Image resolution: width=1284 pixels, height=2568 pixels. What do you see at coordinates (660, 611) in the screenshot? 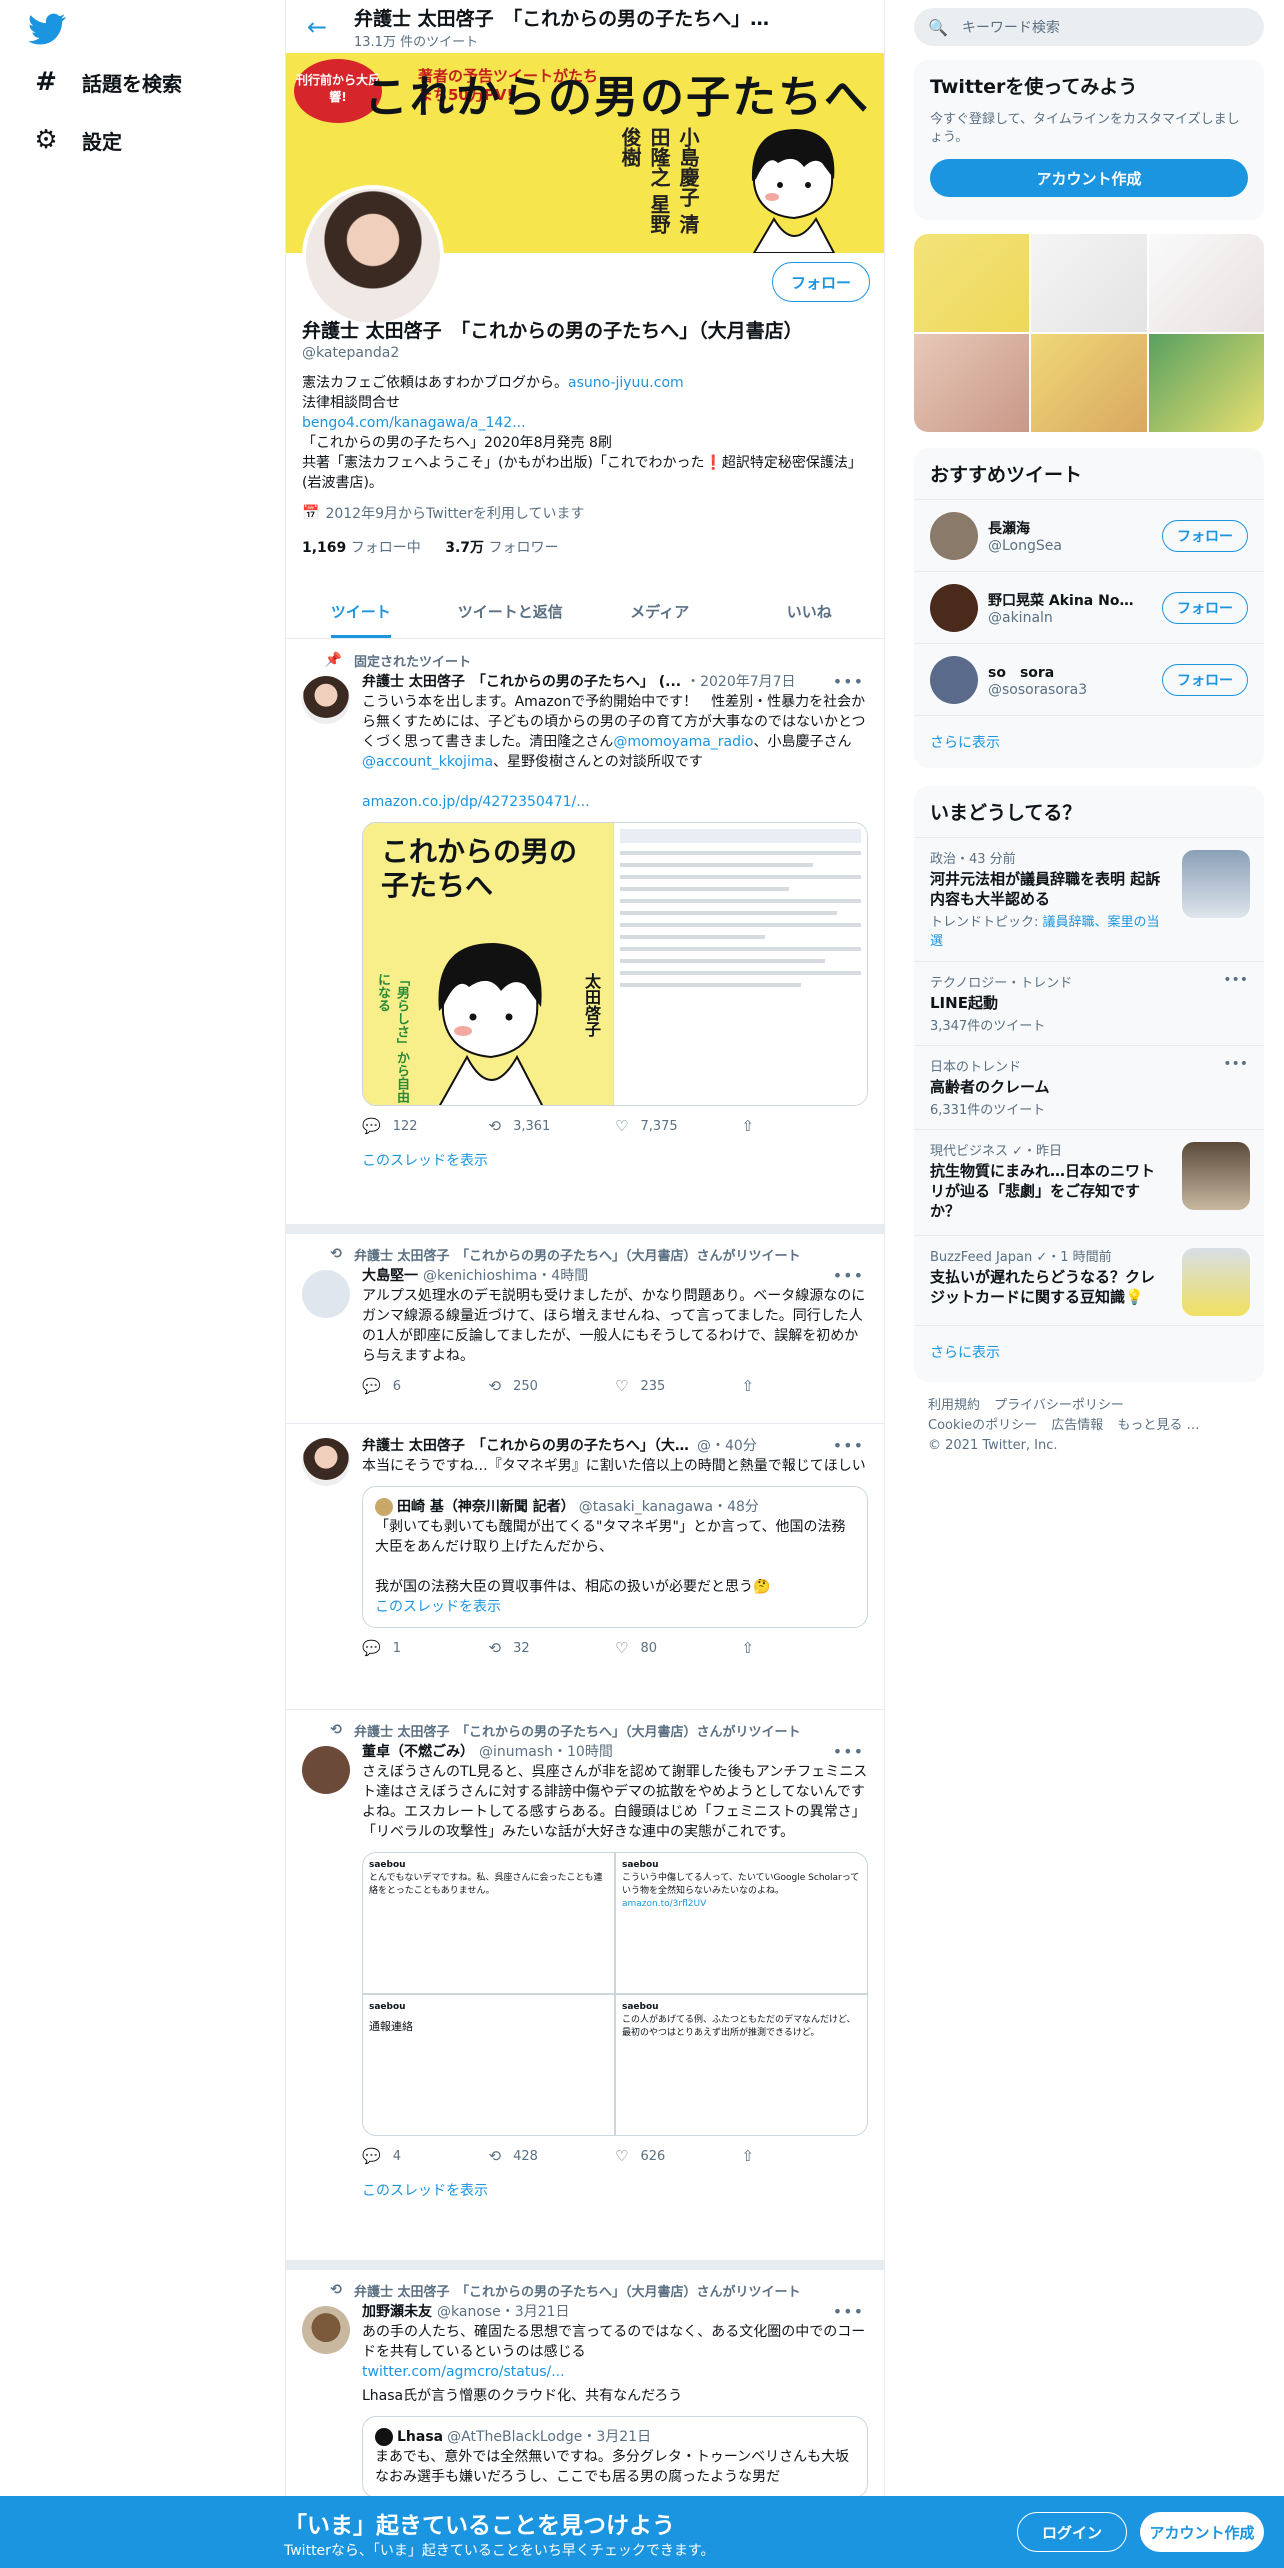
I see `tab-media: メディア` at bounding box center [660, 611].